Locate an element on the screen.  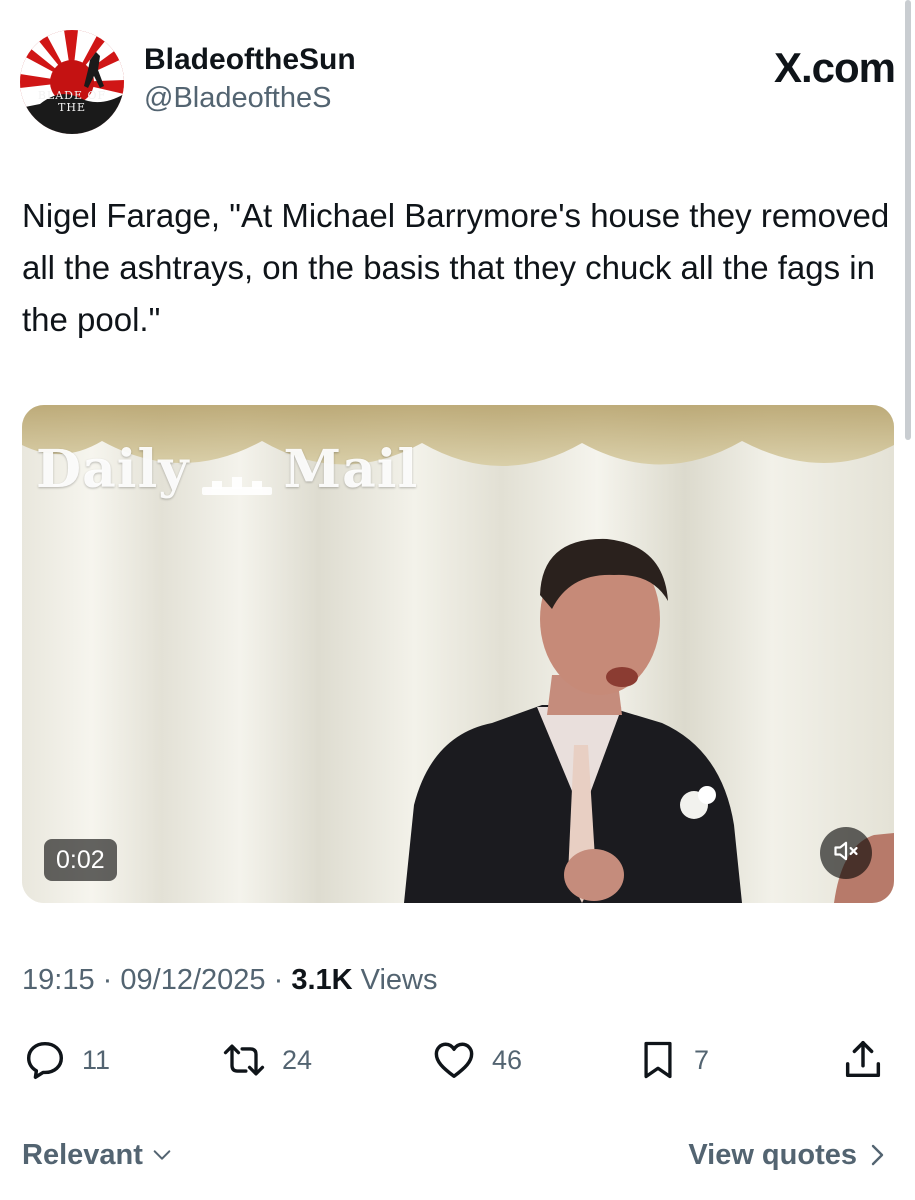
reply-sort-dropdown: Relevant is located at coordinates (97, 1155).